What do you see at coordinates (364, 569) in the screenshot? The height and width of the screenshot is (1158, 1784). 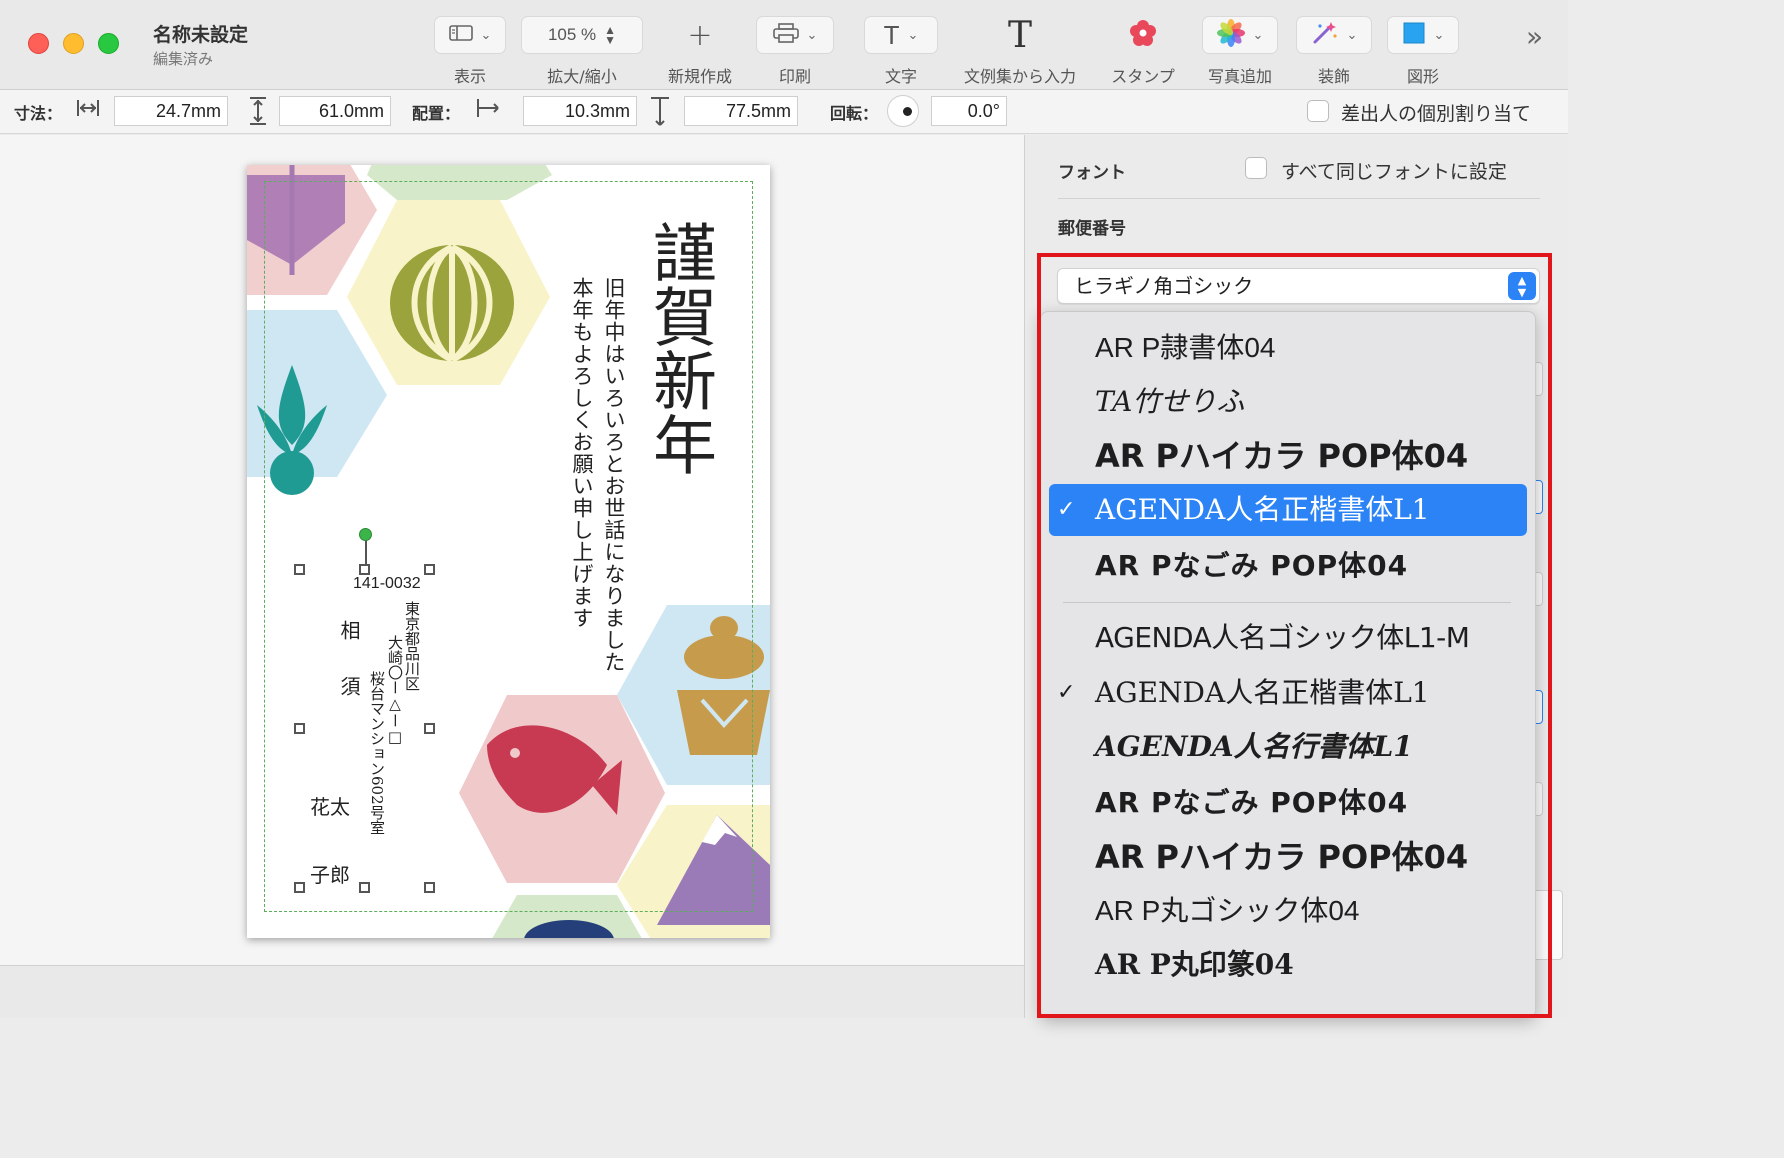 I see `resize-handle-top-center` at bounding box center [364, 569].